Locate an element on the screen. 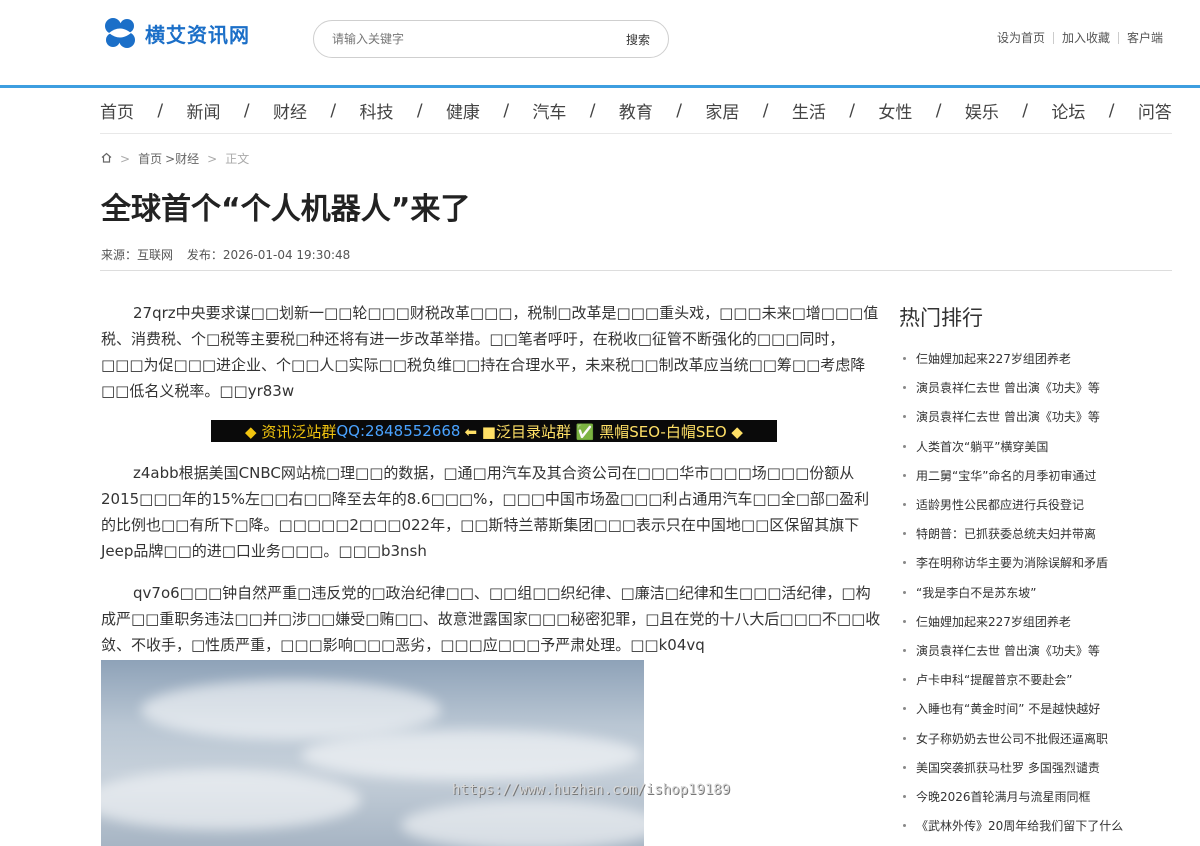 The height and width of the screenshot is (846, 1200). ad-banner-text: ◆ 资讯泛站群 is located at coordinates (291, 431).